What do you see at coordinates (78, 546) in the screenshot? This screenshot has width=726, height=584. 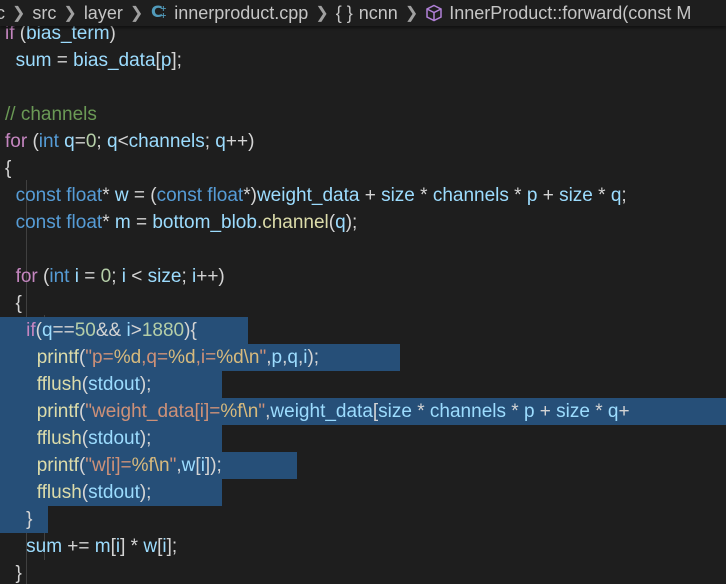 I see `code-token: +=` at bounding box center [78, 546].